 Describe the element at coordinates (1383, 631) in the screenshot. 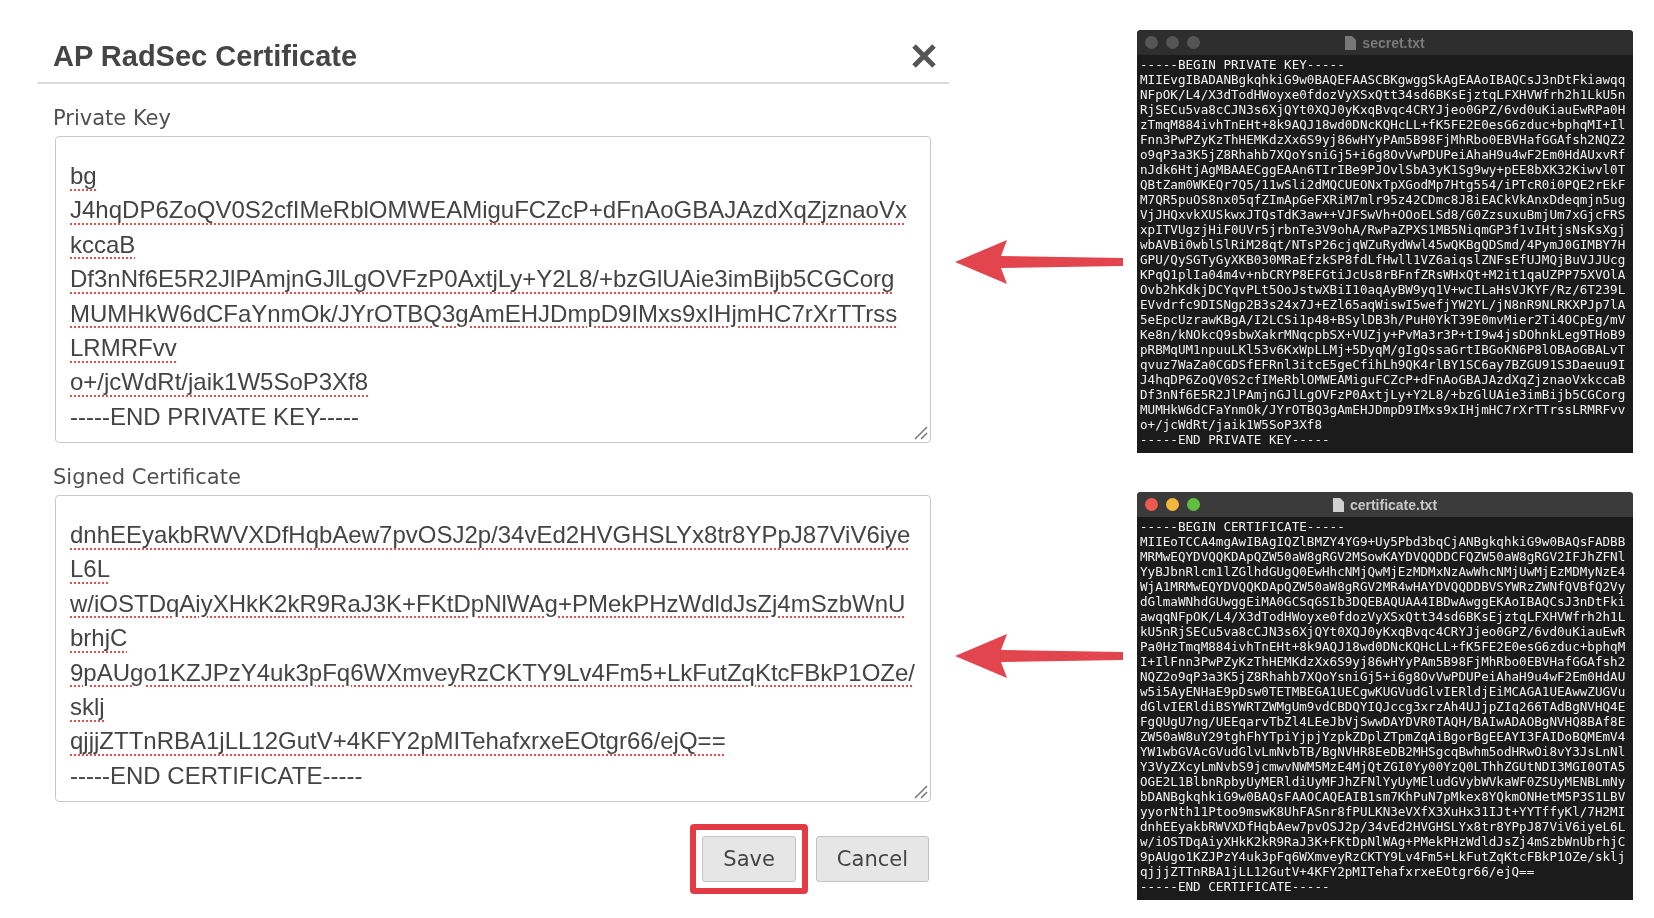

I see `terminal-line: kU5nRjSECu5va8cCJN3s6XjQYt0XQJ0yKxqBvqc4CRYJjeo0GPZ/6vd0uKiauEwR` at that location.